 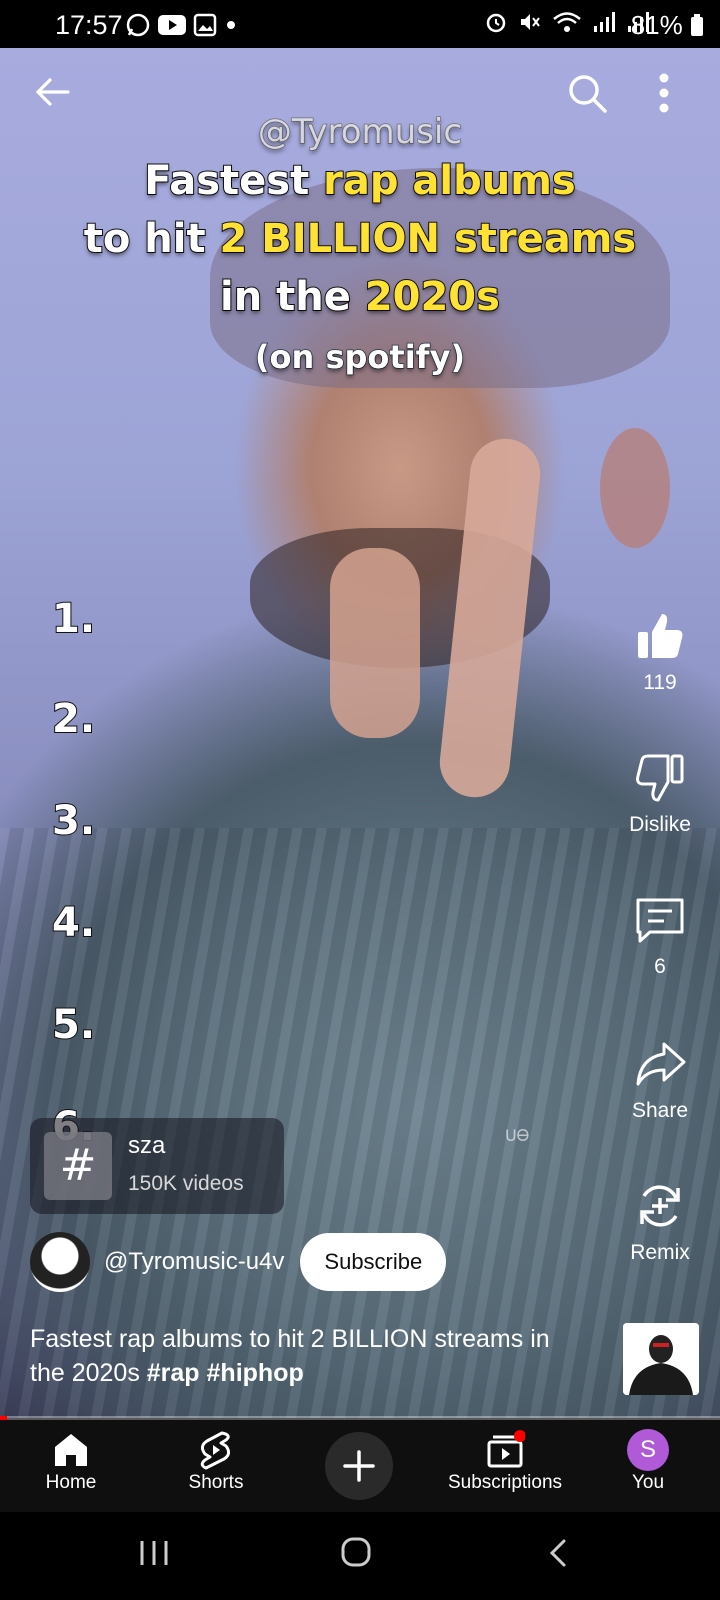 I want to click on youtube-icon, so click(x=172, y=25).